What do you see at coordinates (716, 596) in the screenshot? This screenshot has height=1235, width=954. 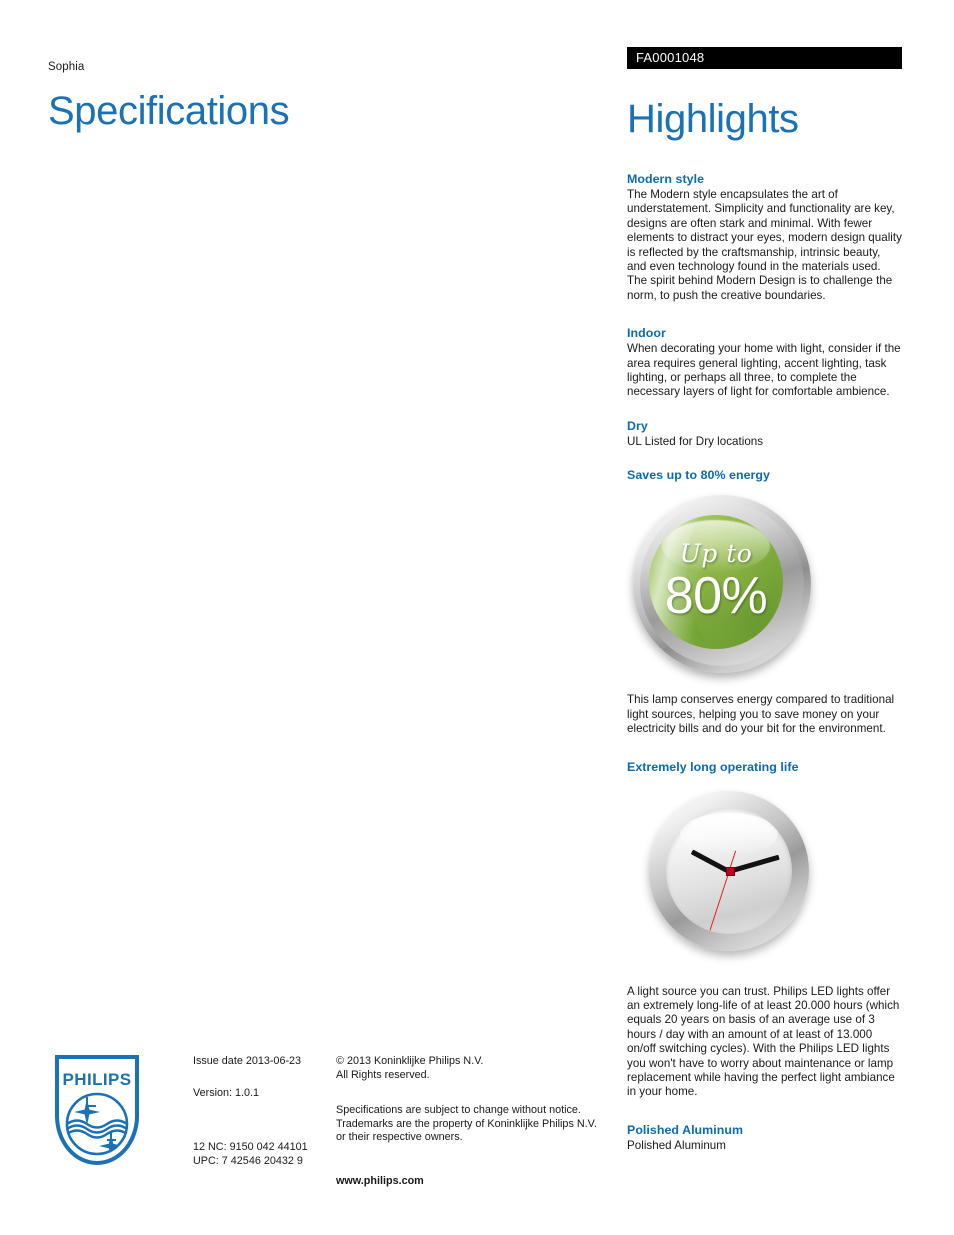 I see `badge-percent-label: 80%` at bounding box center [716, 596].